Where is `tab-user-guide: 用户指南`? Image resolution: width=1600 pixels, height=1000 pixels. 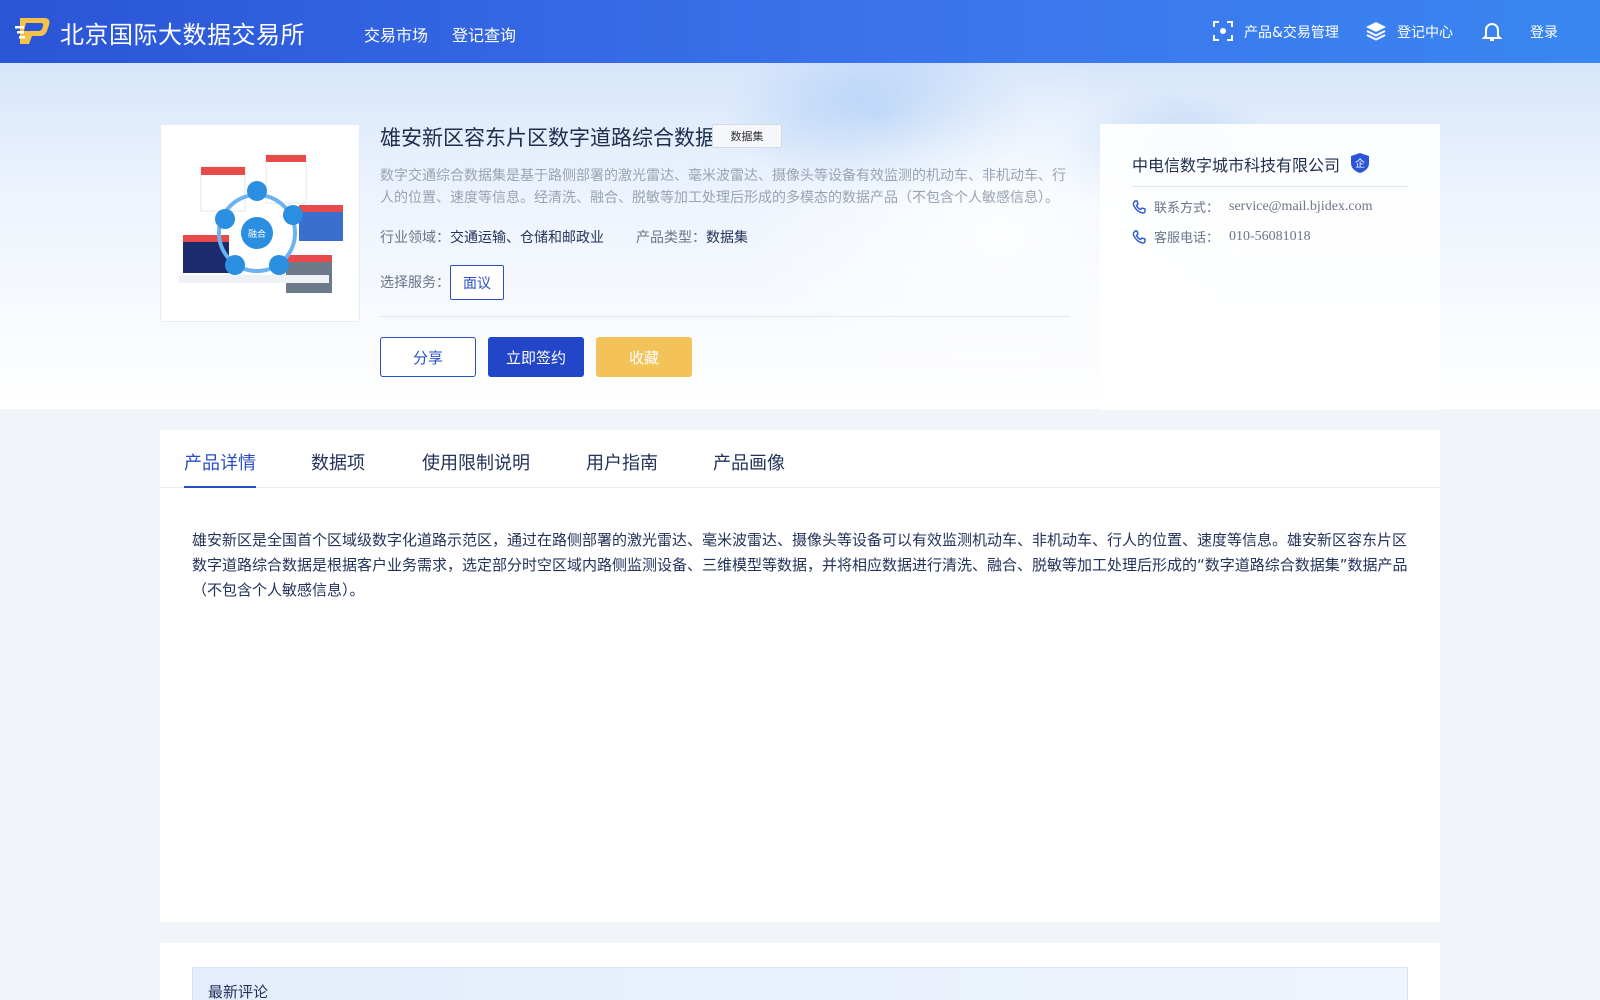 tab-user-guide: 用户指南 is located at coordinates (622, 462).